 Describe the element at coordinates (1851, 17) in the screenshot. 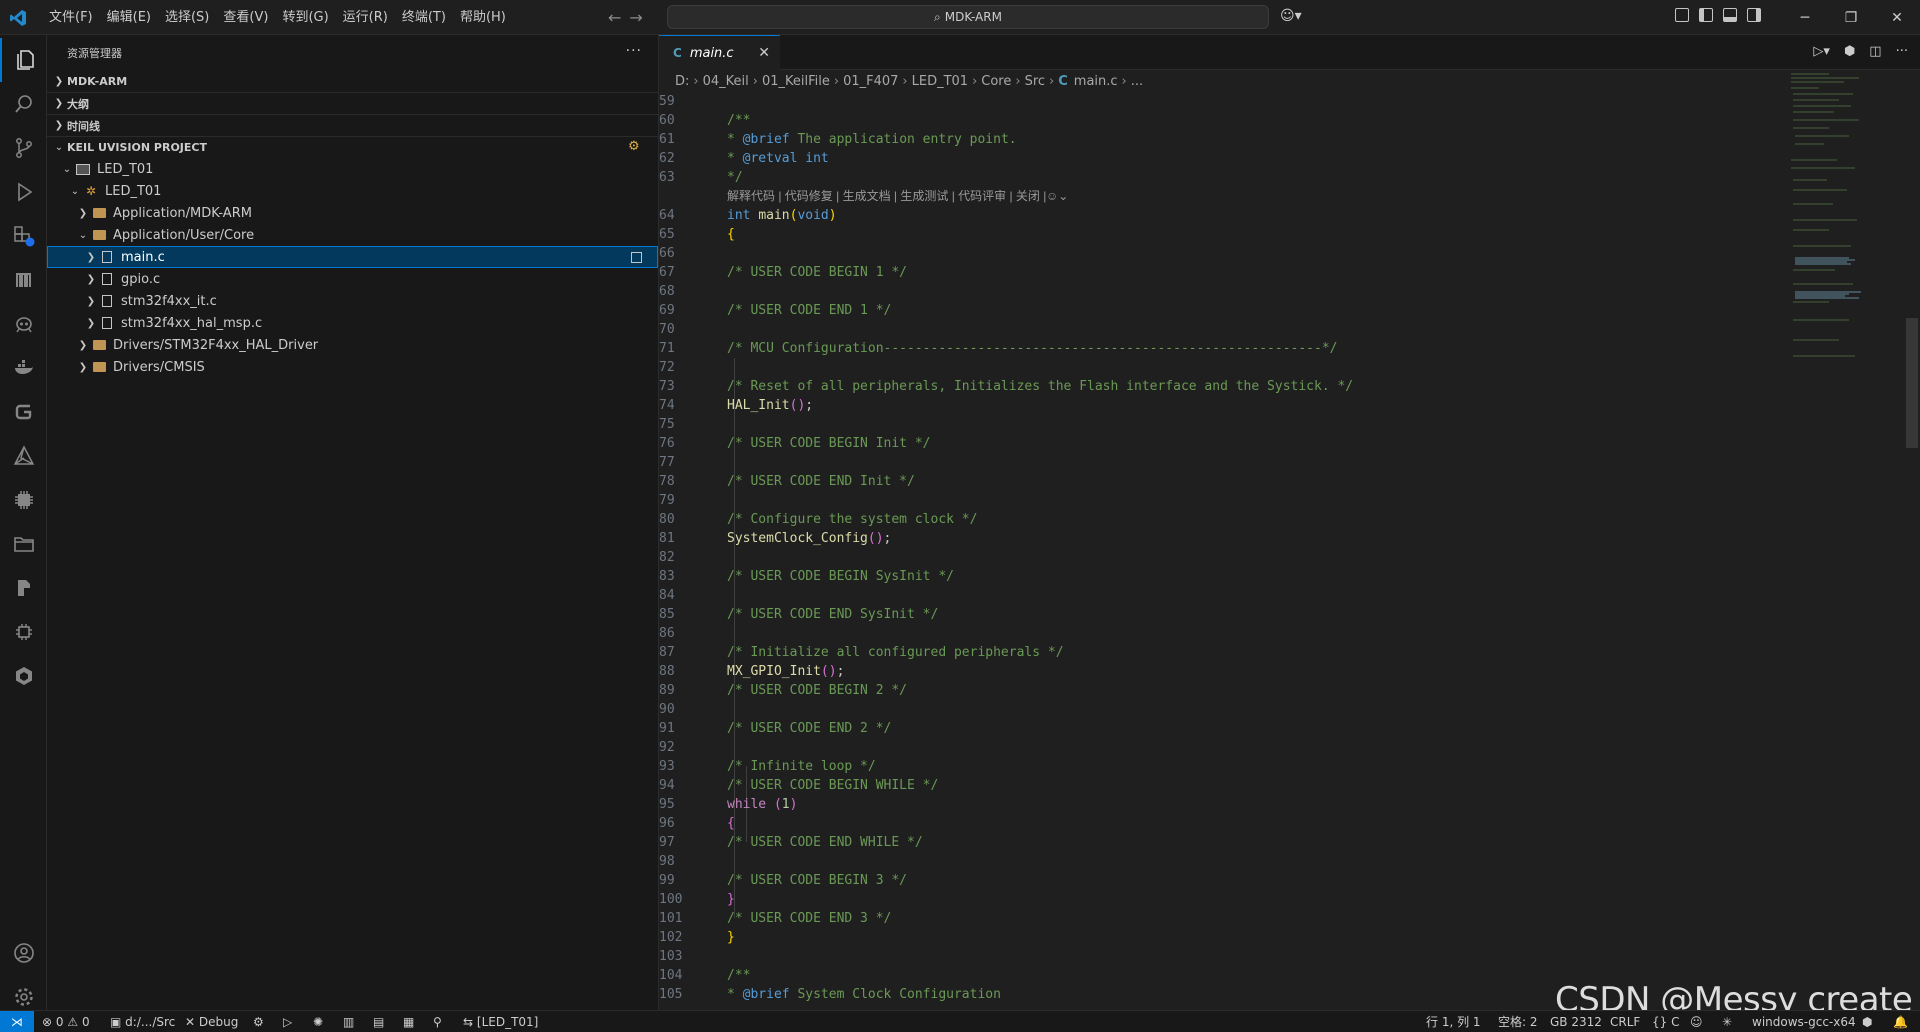

I see `restore-icon: ❐` at that location.